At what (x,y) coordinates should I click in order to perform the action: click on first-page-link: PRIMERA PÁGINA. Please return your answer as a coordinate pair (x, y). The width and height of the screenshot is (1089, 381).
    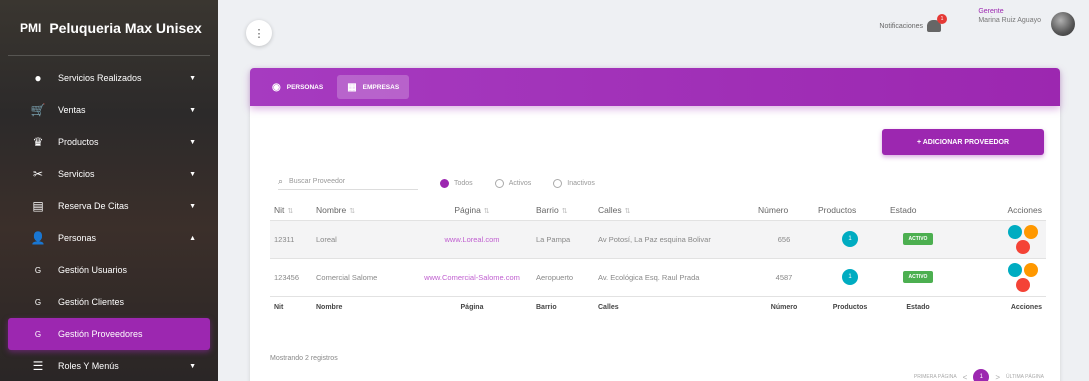
    Looking at the image, I should click on (935, 377).